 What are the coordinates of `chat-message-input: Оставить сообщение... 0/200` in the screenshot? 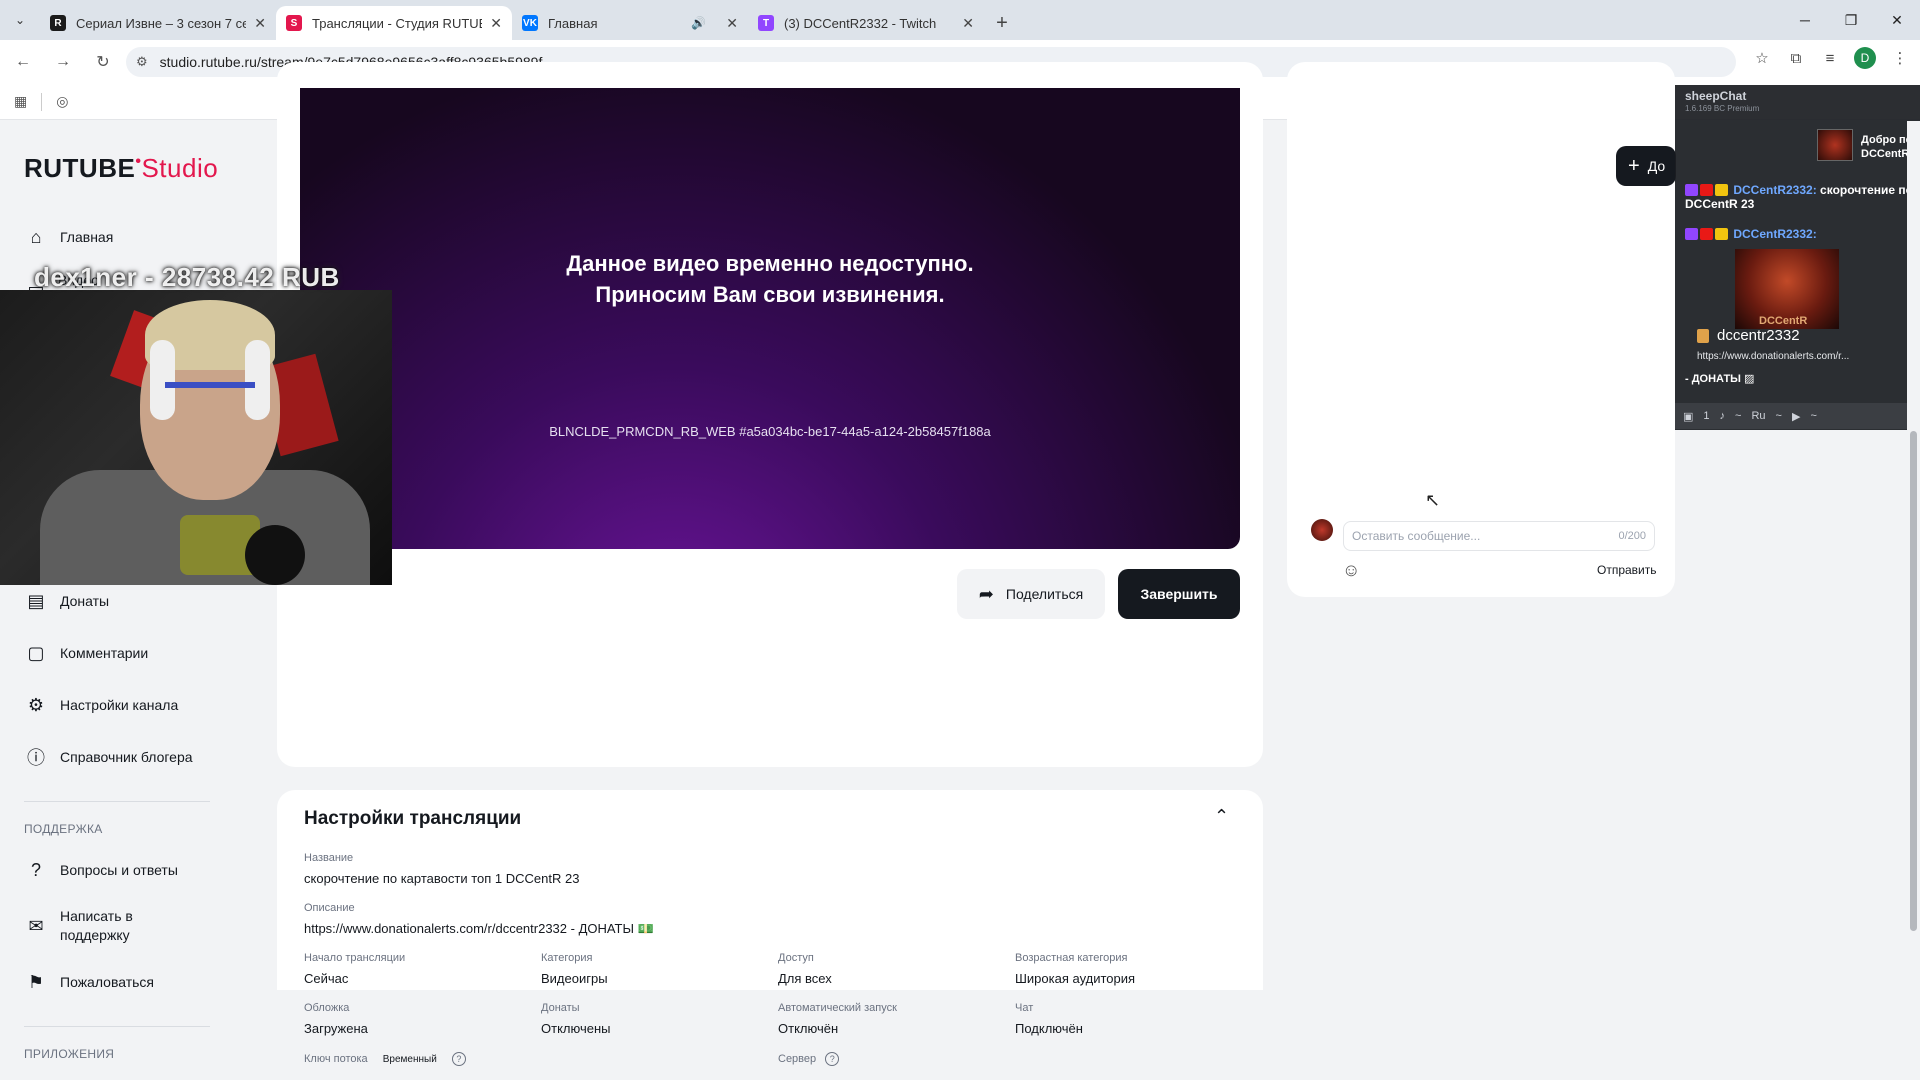 It's located at (1499, 536).